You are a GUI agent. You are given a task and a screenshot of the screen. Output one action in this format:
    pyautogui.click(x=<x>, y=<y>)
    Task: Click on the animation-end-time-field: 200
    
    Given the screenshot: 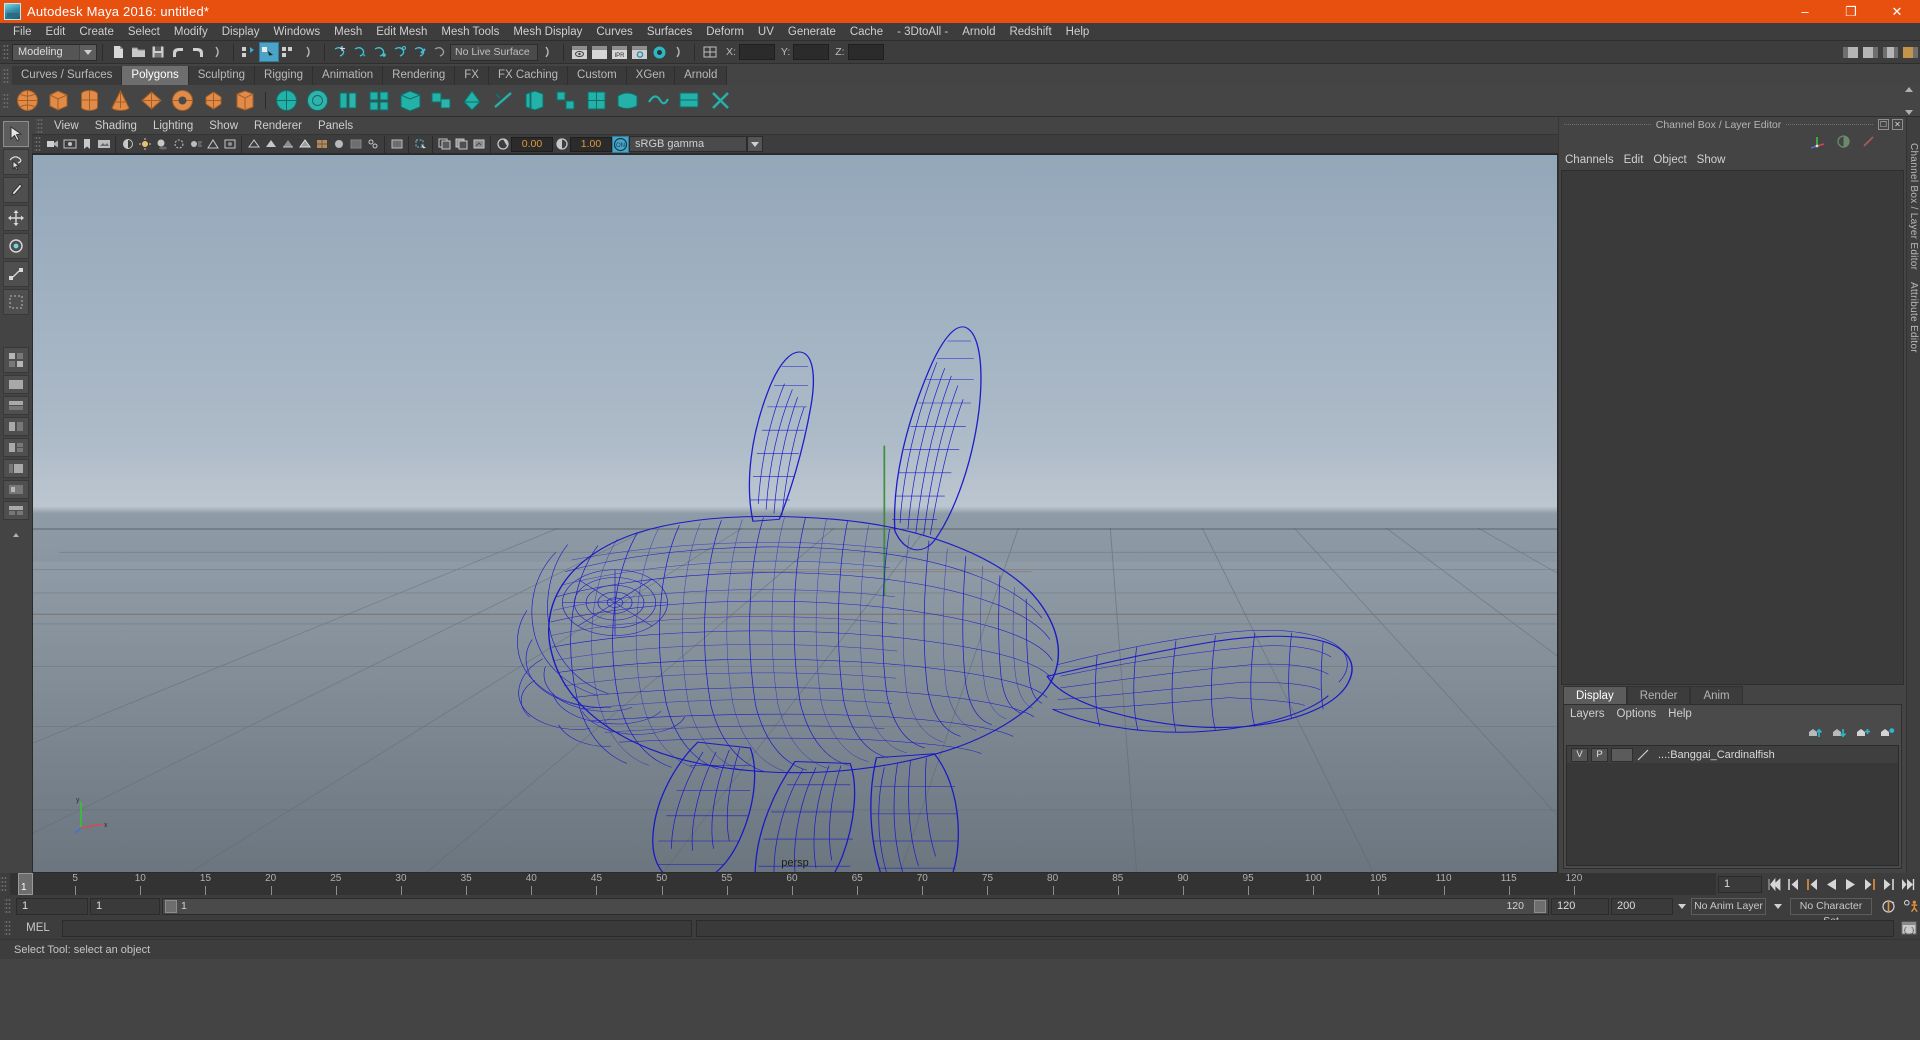 What is the action you would take?
    pyautogui.click(x=1642, y=906)
    